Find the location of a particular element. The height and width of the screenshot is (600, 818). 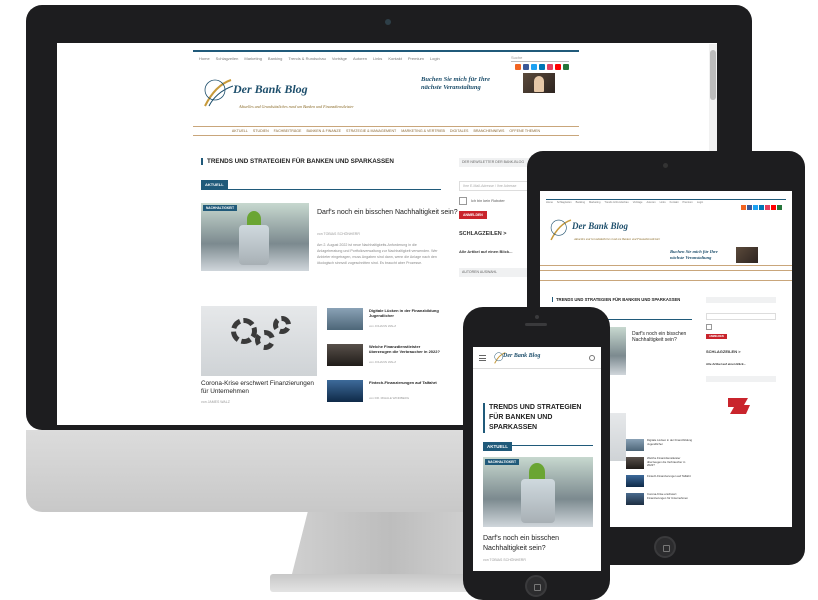

mainnav-item: STUDIEN is located at coordinates (261, 131).